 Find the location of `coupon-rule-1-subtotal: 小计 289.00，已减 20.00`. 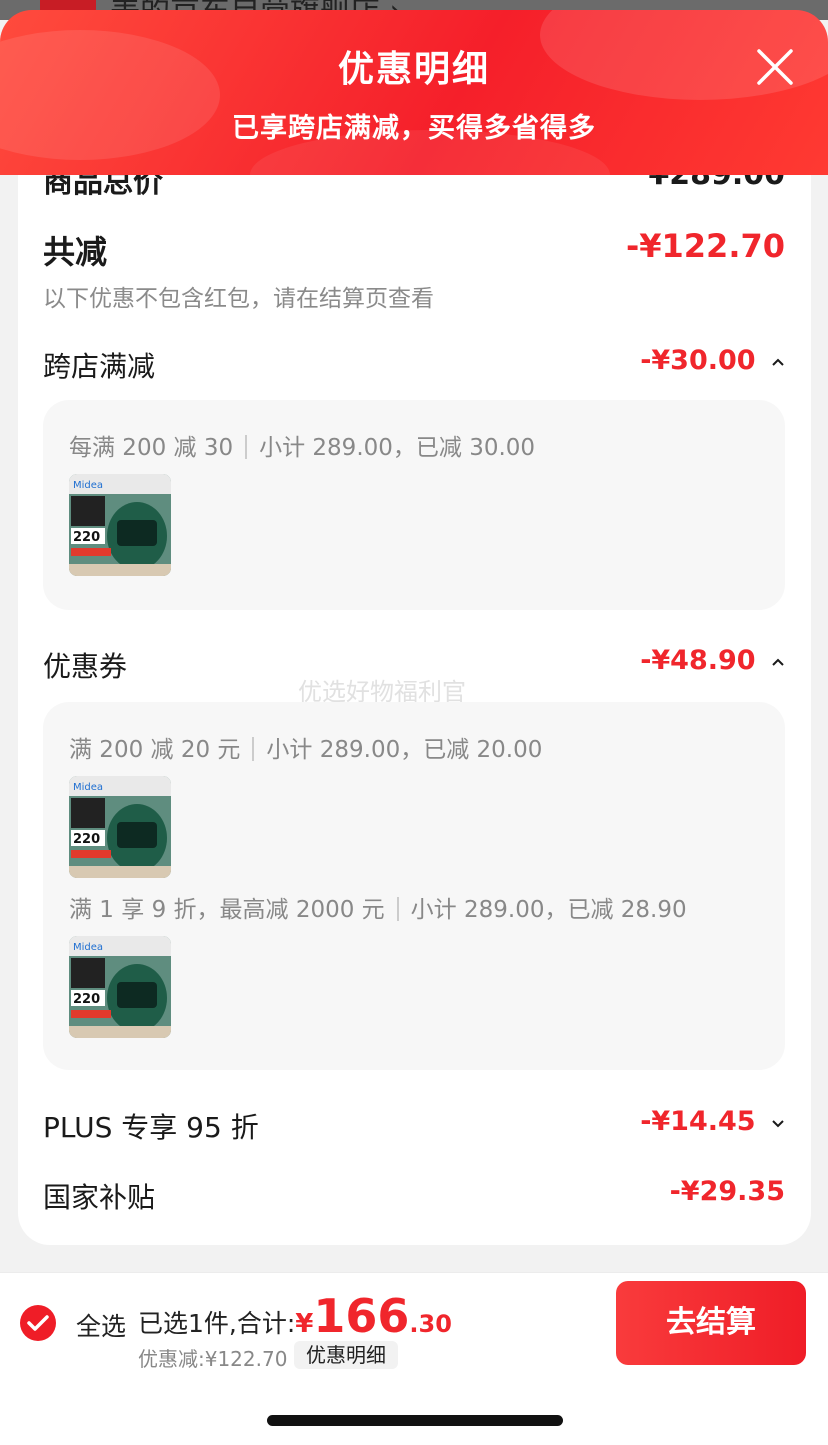

coupon-rule-1-subtotal: 小计 289.00，已减 20.00 is located at coordinates (404, 750).